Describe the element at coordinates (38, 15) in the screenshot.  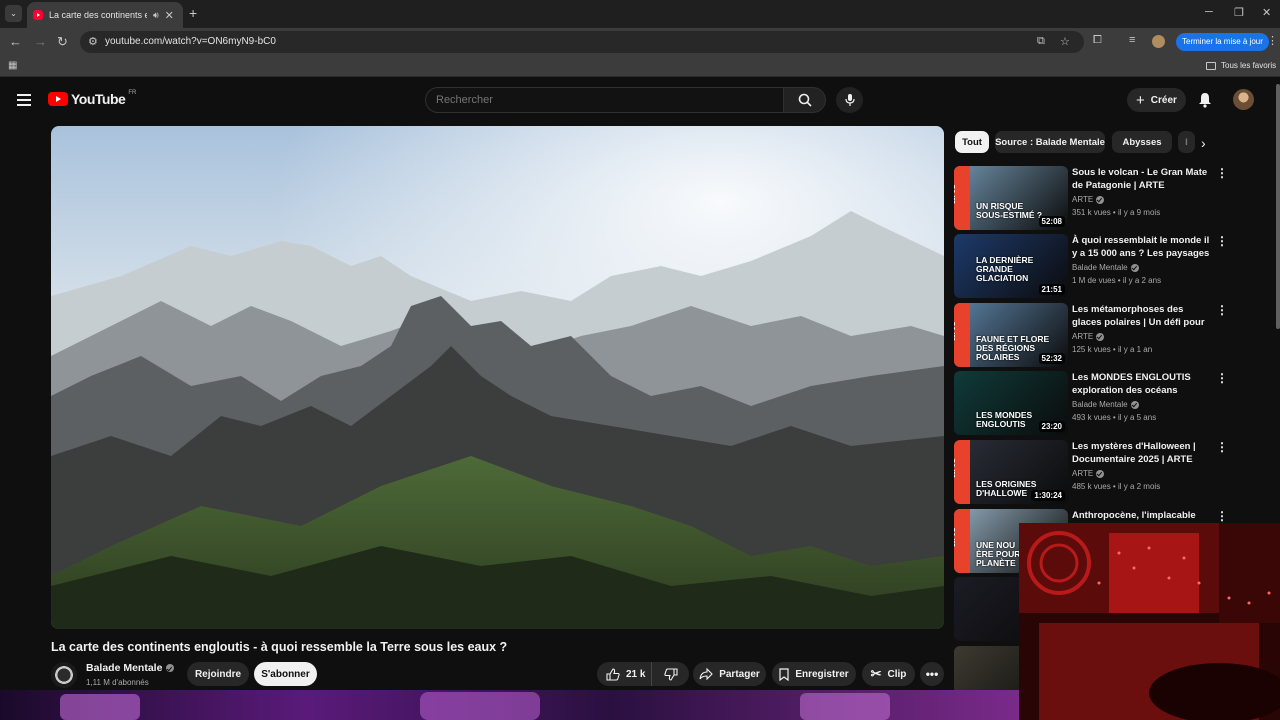
I see `youtube-favicon-icon` at that location.